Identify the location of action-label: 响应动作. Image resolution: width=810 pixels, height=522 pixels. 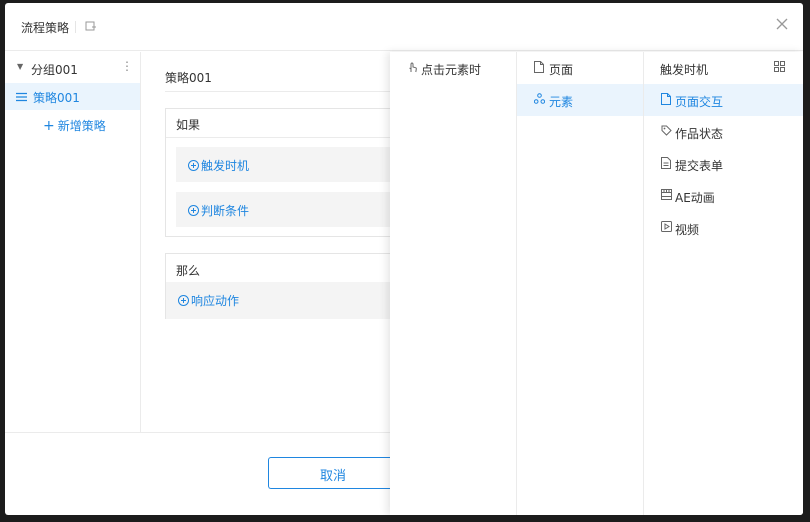
(215, 301).